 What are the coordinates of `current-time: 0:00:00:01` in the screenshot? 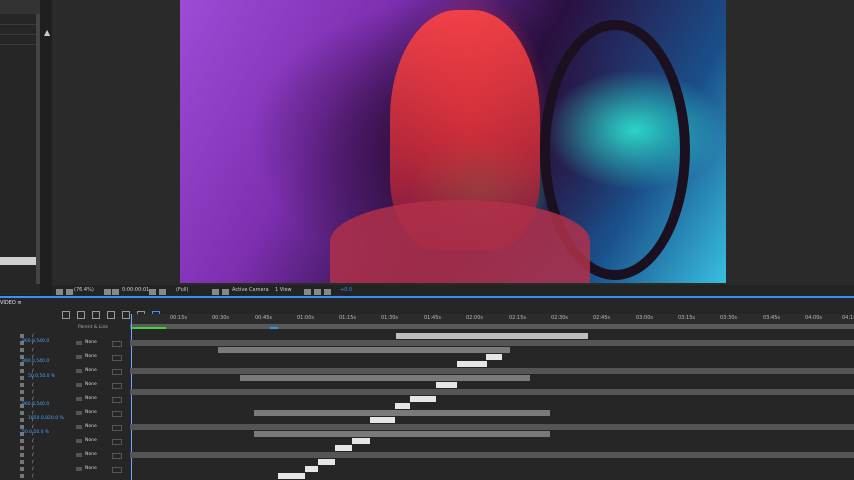 It's located at (135, 290).